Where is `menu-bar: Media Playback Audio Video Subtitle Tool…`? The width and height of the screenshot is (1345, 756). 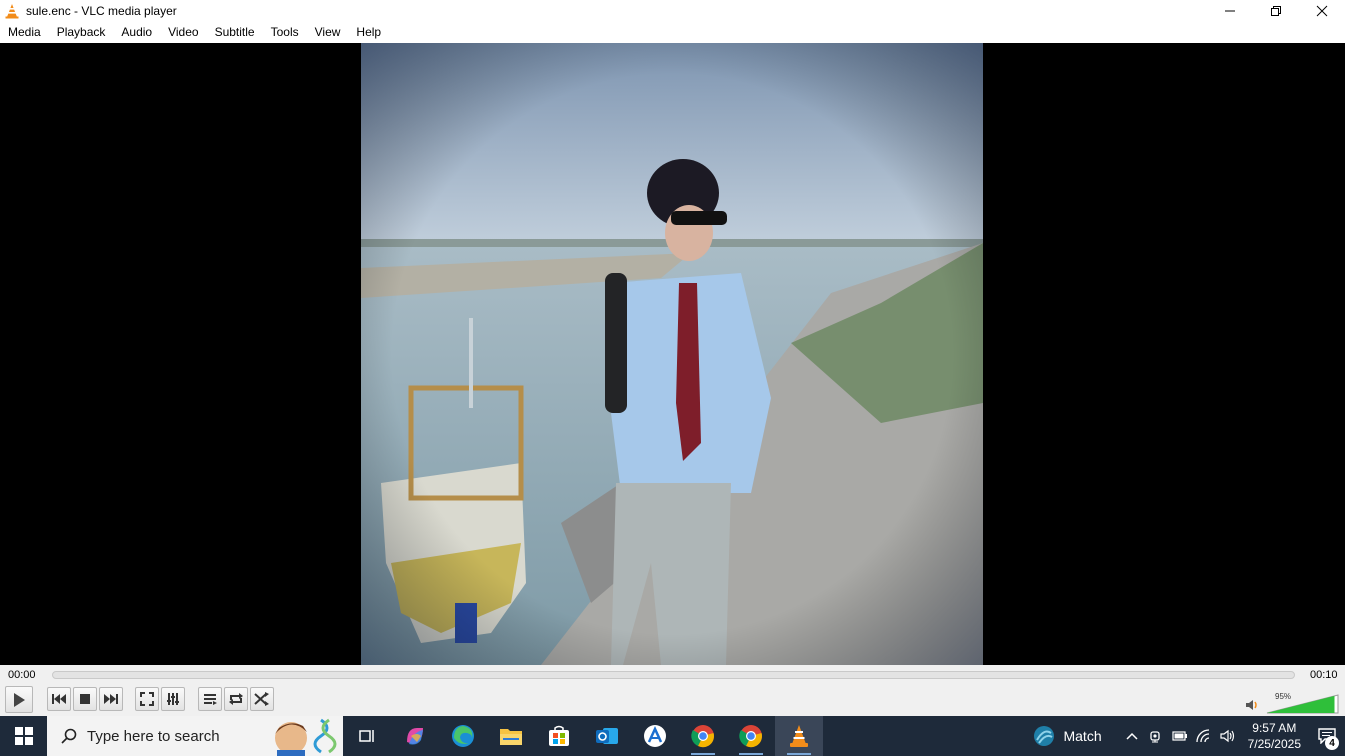 menu-bar: Media Playback Audio Video Subtitle Tool… is located at coordinates (672, 32).